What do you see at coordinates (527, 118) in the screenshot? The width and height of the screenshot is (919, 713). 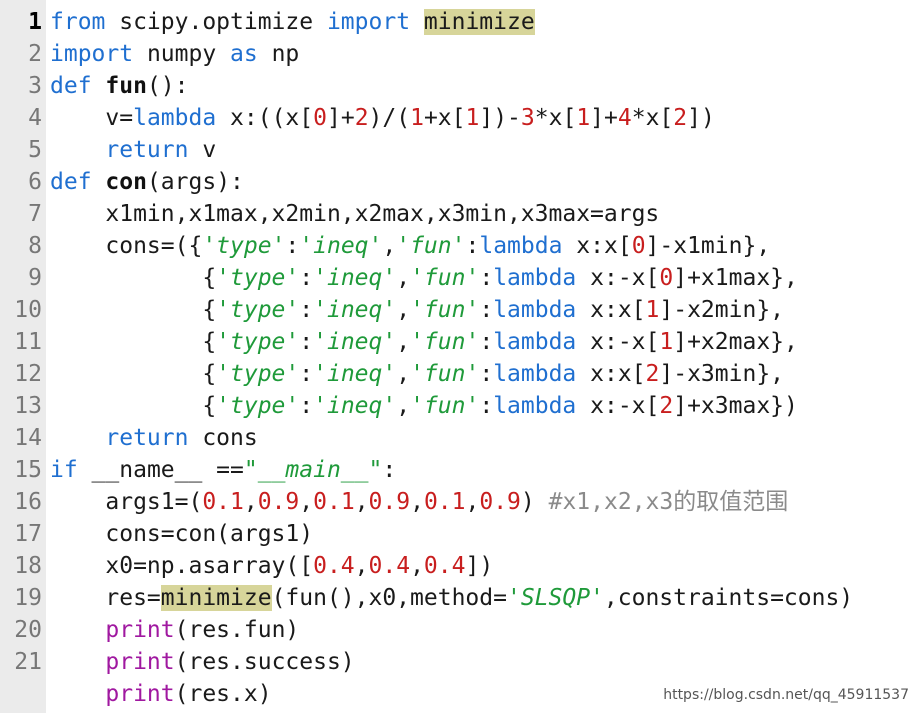 I see `number-token: 3` at bounding box center [527, 118].